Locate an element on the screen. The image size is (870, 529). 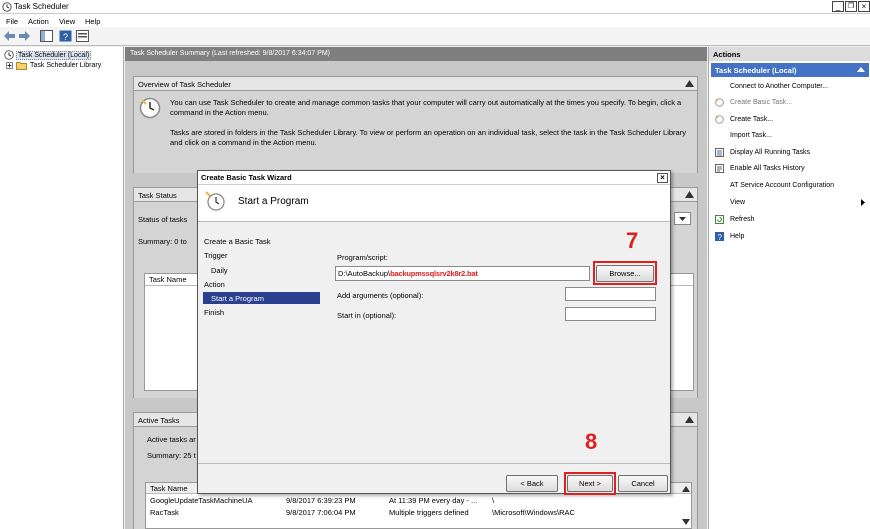
action-help: Help is located at coordinates (737, 236).